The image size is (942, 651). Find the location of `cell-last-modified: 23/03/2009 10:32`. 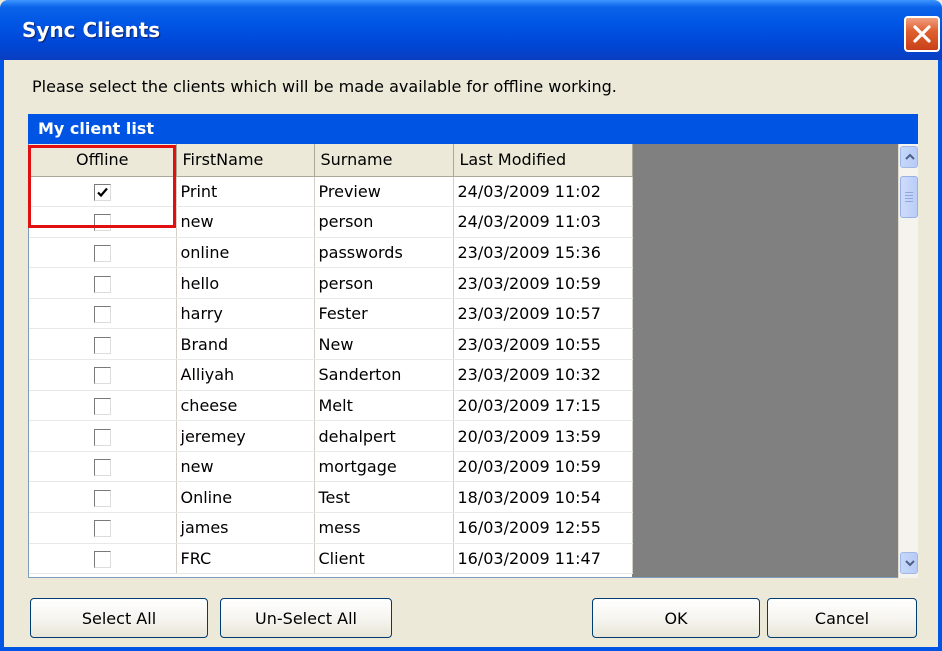

cell-last-modified: 23/03/2009 10:32 is located at coordinates (543, 375).